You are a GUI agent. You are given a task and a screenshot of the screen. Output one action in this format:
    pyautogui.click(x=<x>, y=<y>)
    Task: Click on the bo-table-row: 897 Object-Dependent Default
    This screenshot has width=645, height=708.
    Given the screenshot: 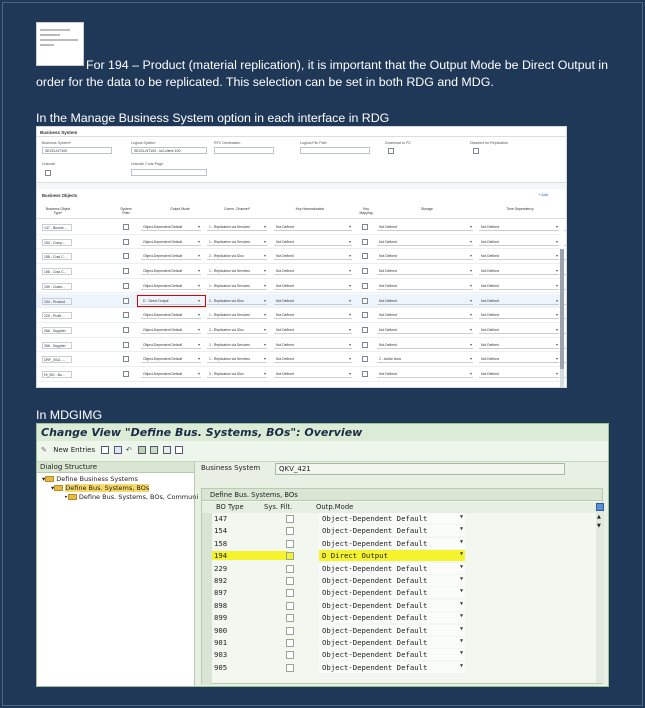 What is the action you would take?
    pyautogui.click(x=397, y=593)
    